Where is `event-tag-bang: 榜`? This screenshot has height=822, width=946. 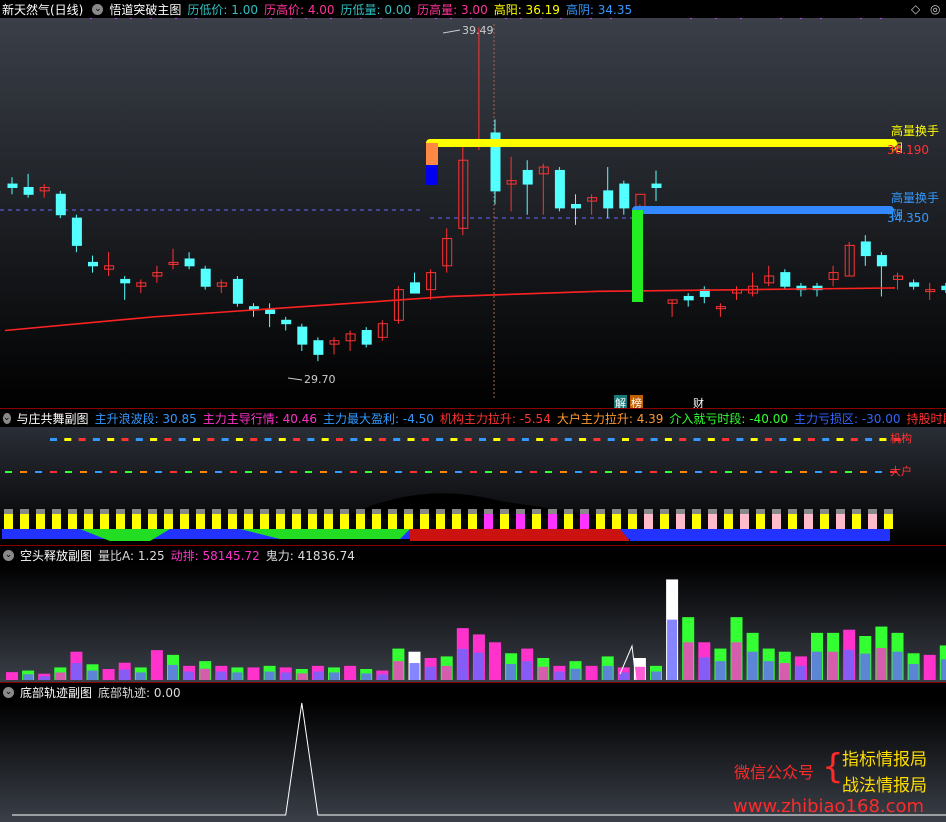 event-tag-bang: 榜 is located at coordinates (636, 401).